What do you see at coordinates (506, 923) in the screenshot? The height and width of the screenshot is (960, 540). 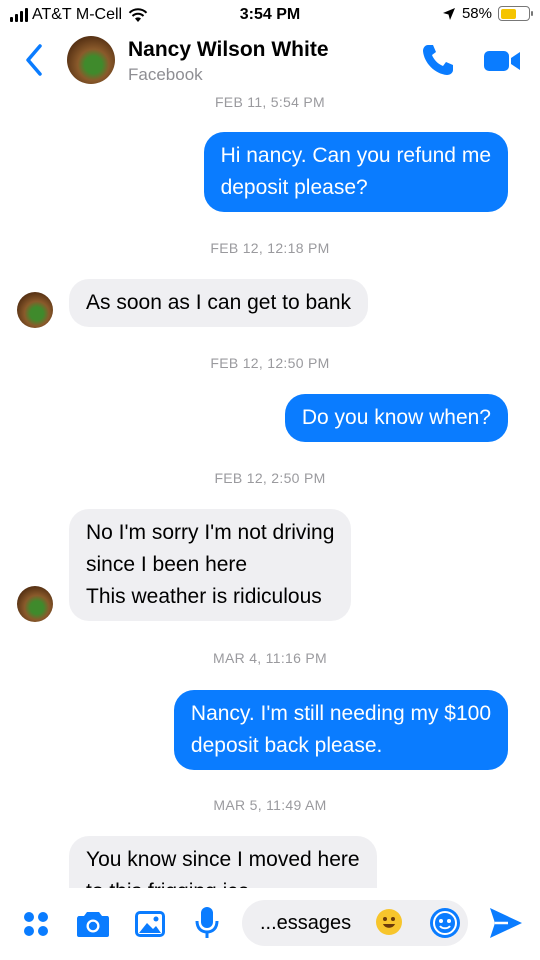 I see `send-icon` at bounding box center [506, 923].